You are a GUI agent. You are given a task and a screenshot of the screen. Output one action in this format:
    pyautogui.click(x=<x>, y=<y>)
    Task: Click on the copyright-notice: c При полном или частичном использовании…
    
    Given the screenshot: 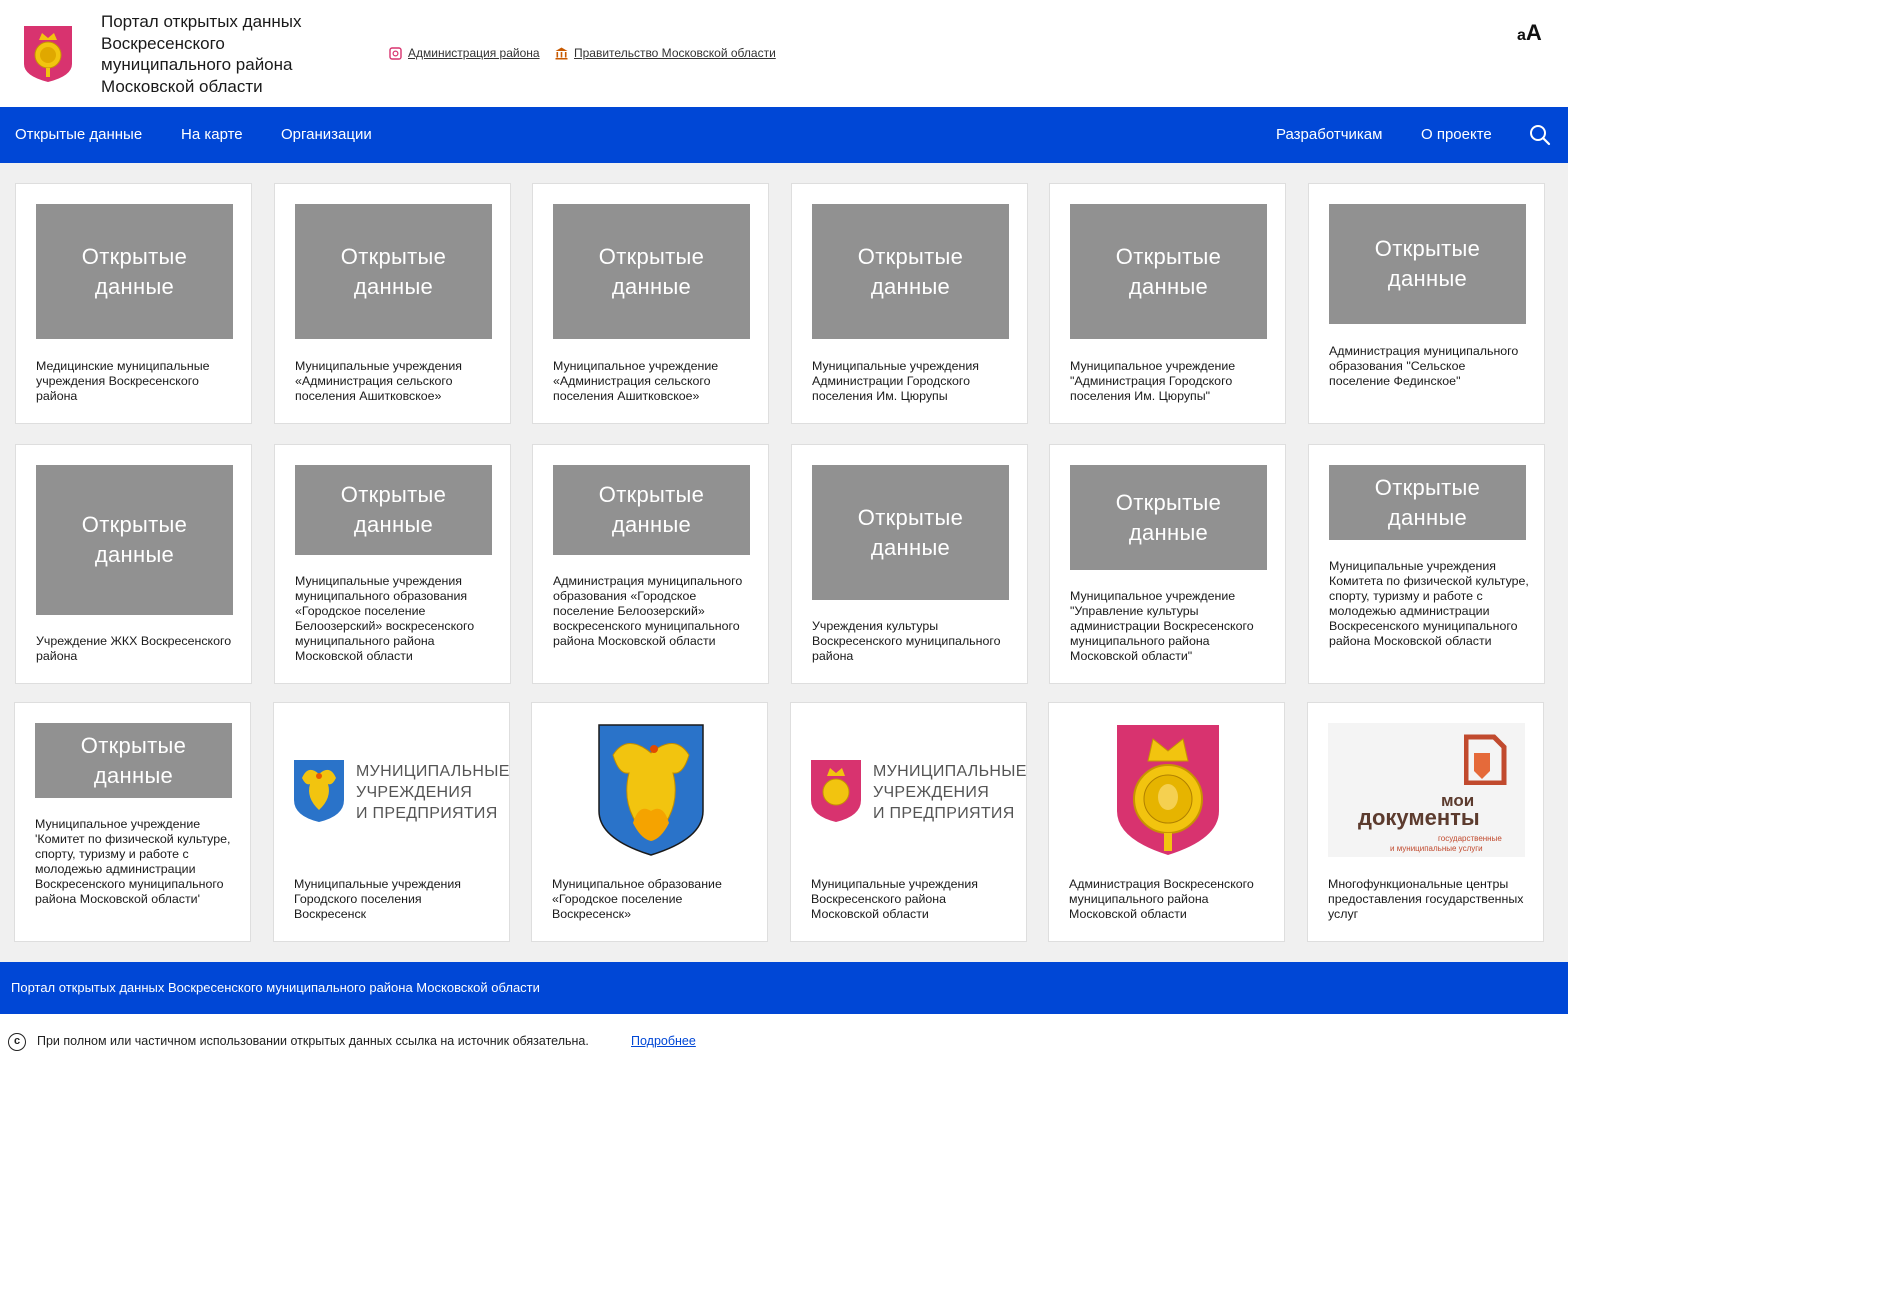 What is the action you would take?
    pyautogui.click(x=784, y=1043)
    